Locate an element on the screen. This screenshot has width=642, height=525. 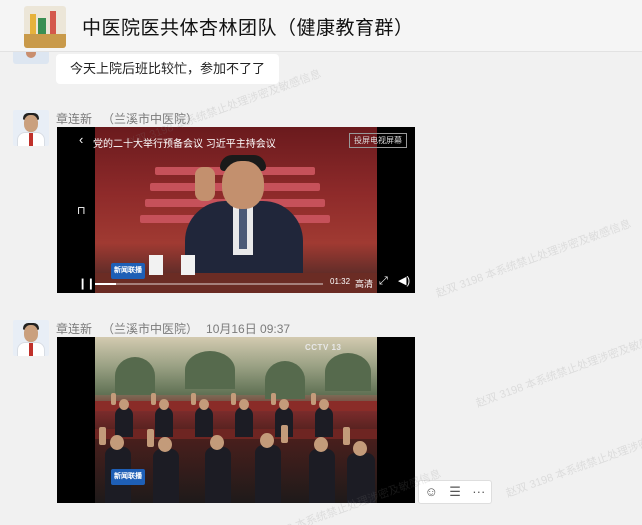
video-progress is located at coordinates (209, 284).